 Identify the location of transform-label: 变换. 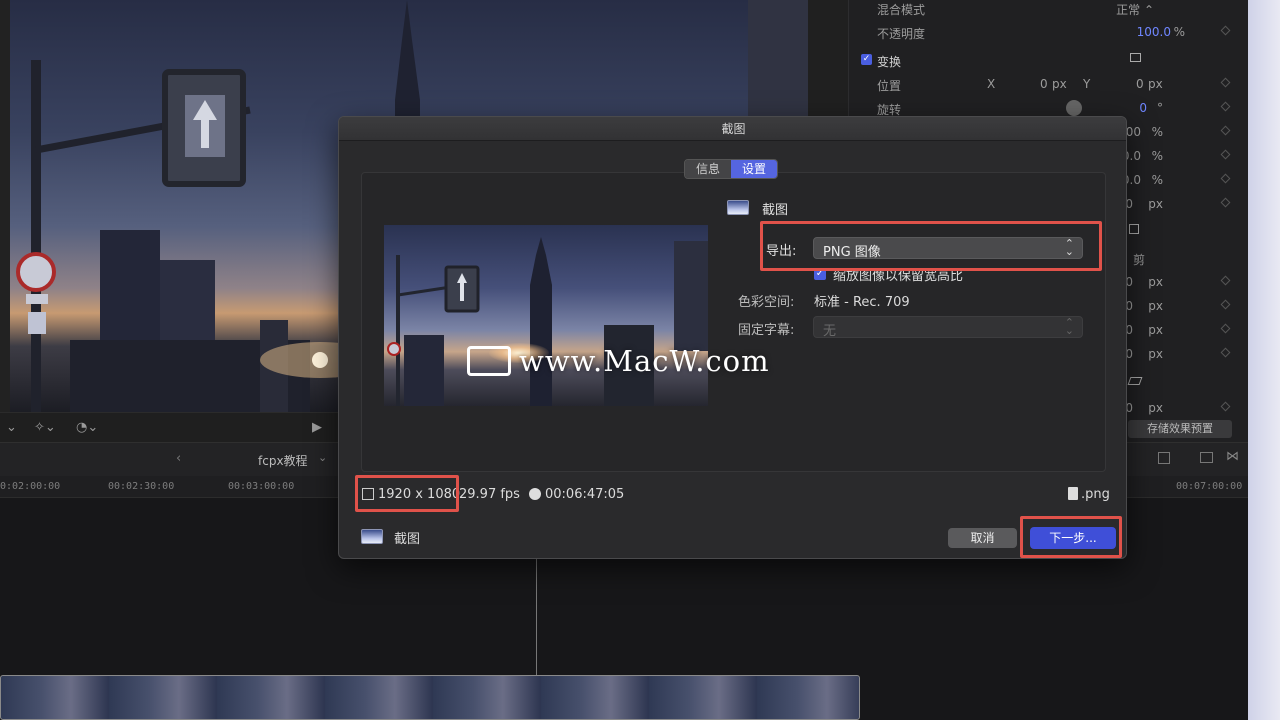
(889, 62).